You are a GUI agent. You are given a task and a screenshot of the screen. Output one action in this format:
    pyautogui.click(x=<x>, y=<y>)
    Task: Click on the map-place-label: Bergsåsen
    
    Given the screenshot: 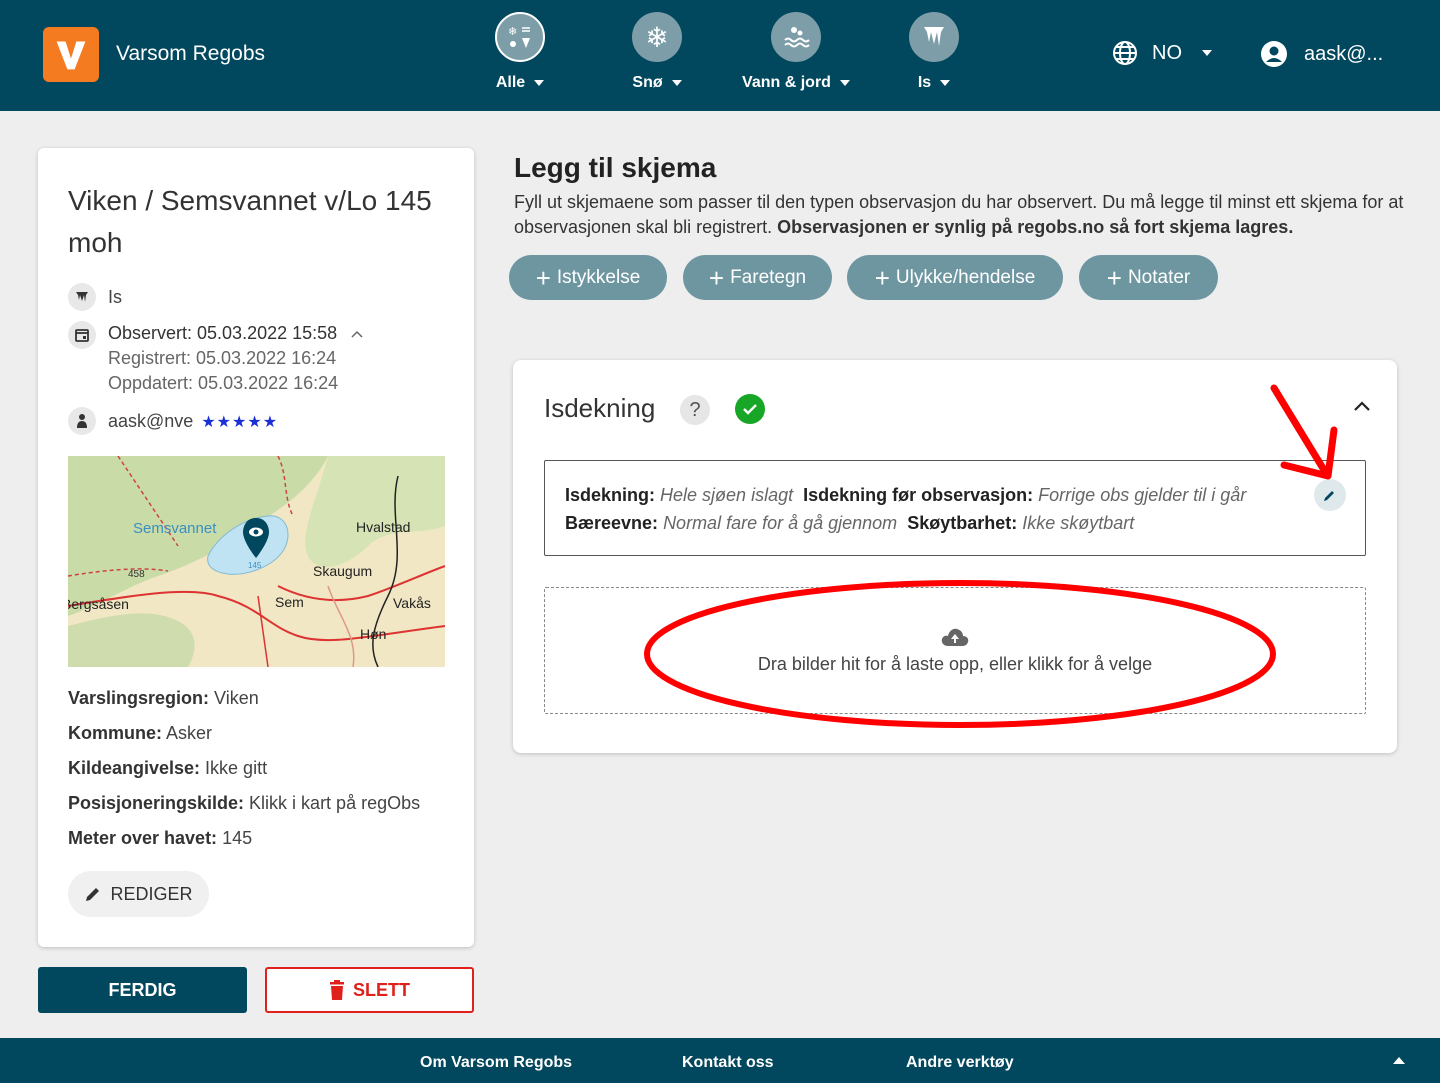 What is the action you would take?
    pyautogui.click(x=98, y=604)
    